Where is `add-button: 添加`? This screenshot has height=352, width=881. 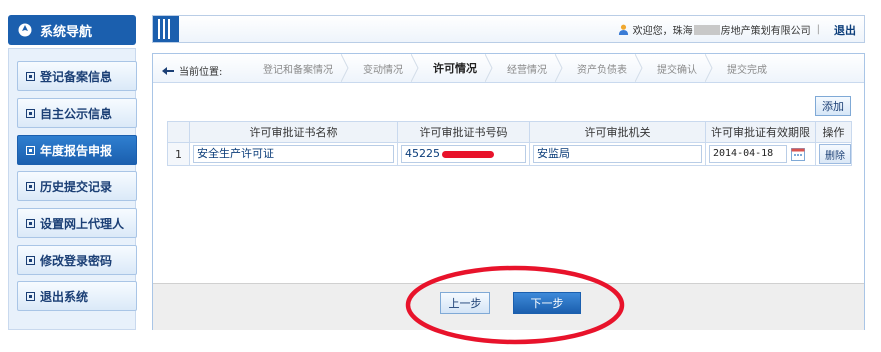 add-button: 添加 is located at coordinates (833, 106).